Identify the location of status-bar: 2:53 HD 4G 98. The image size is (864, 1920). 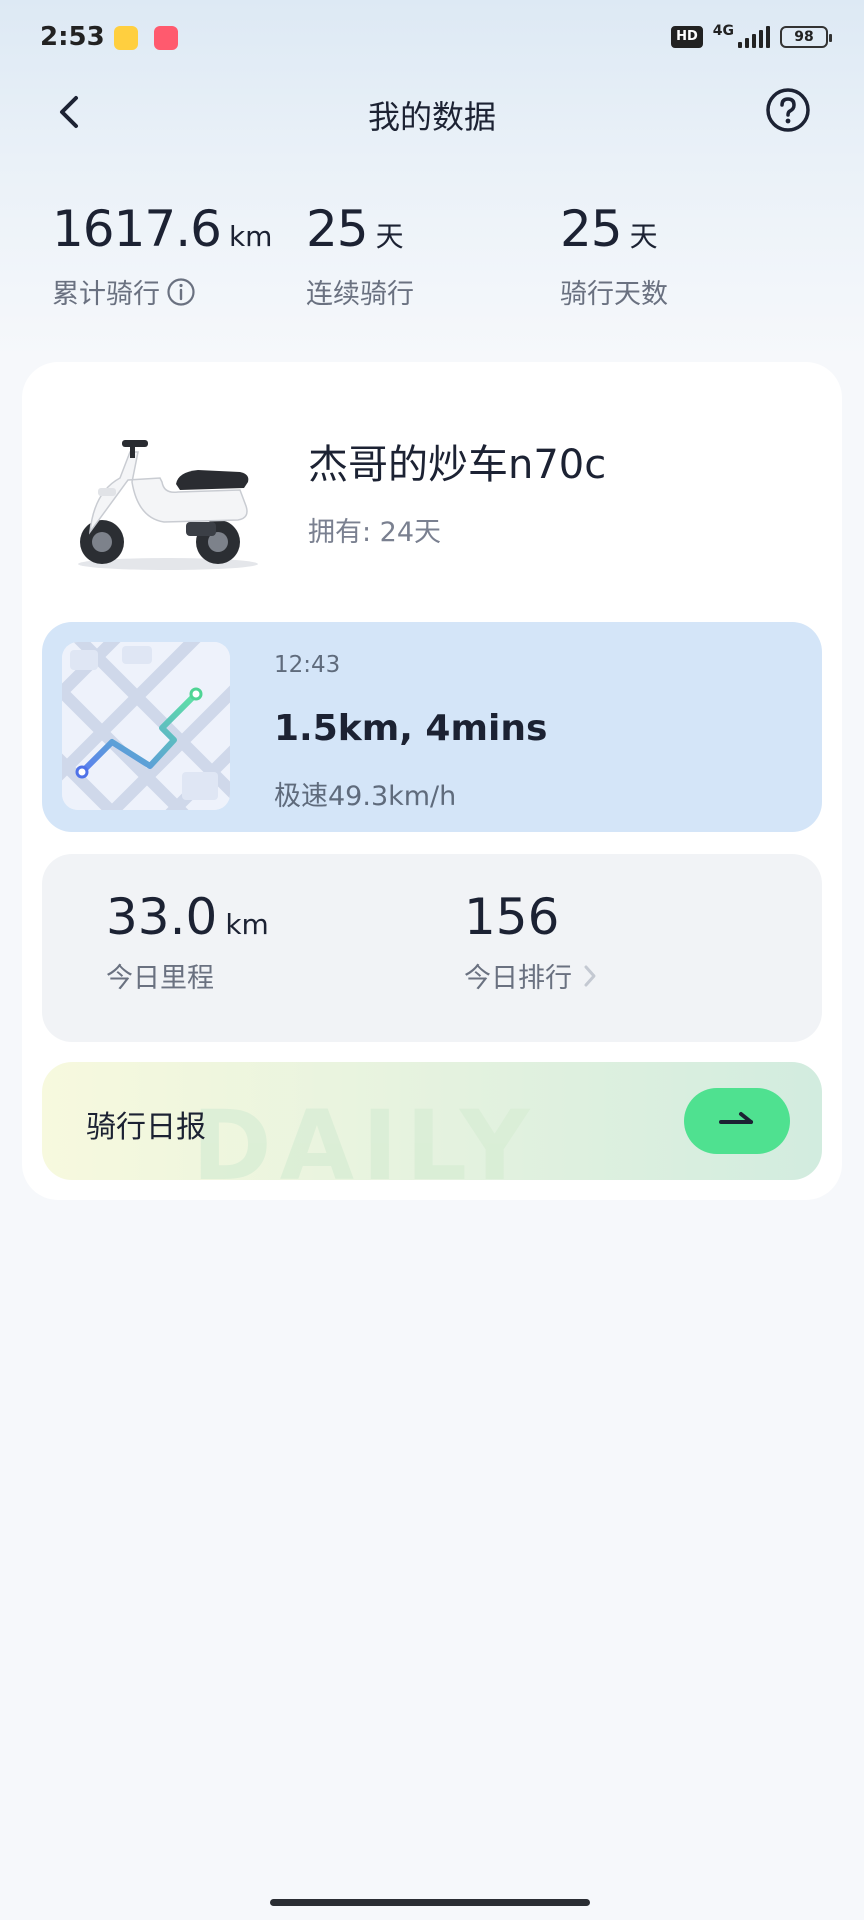
(432, 40).